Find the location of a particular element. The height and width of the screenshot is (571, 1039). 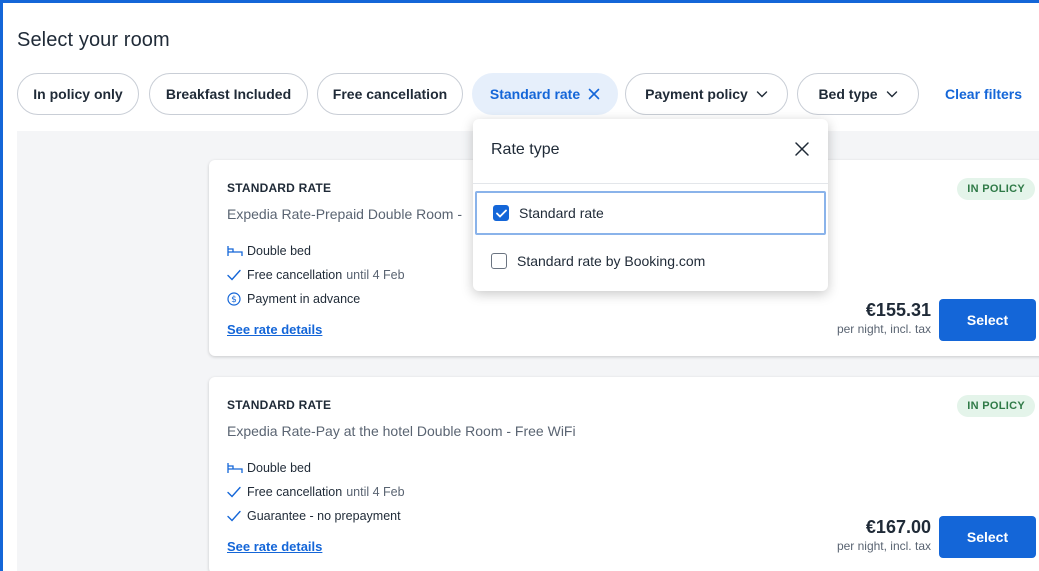

chip-label: Standard rate is located at coordinates (535, 94).